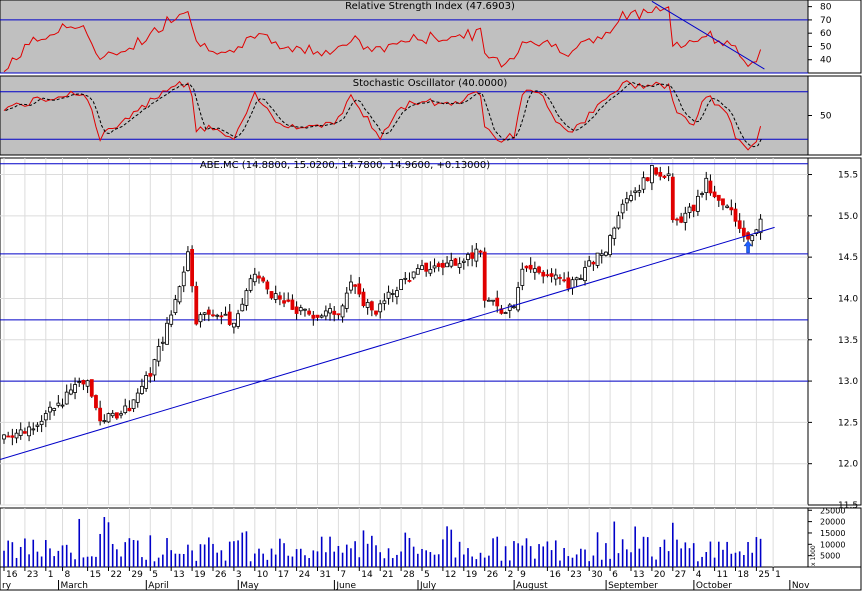  I want to click on rsi-y-tick-label: 80, so click(826, 8).